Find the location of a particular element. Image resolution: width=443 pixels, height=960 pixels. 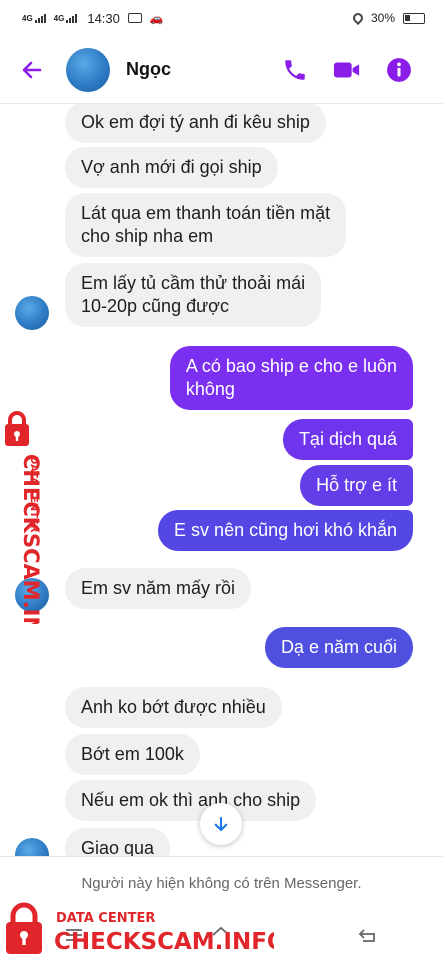

back-button is located at coordinates (32, 70).